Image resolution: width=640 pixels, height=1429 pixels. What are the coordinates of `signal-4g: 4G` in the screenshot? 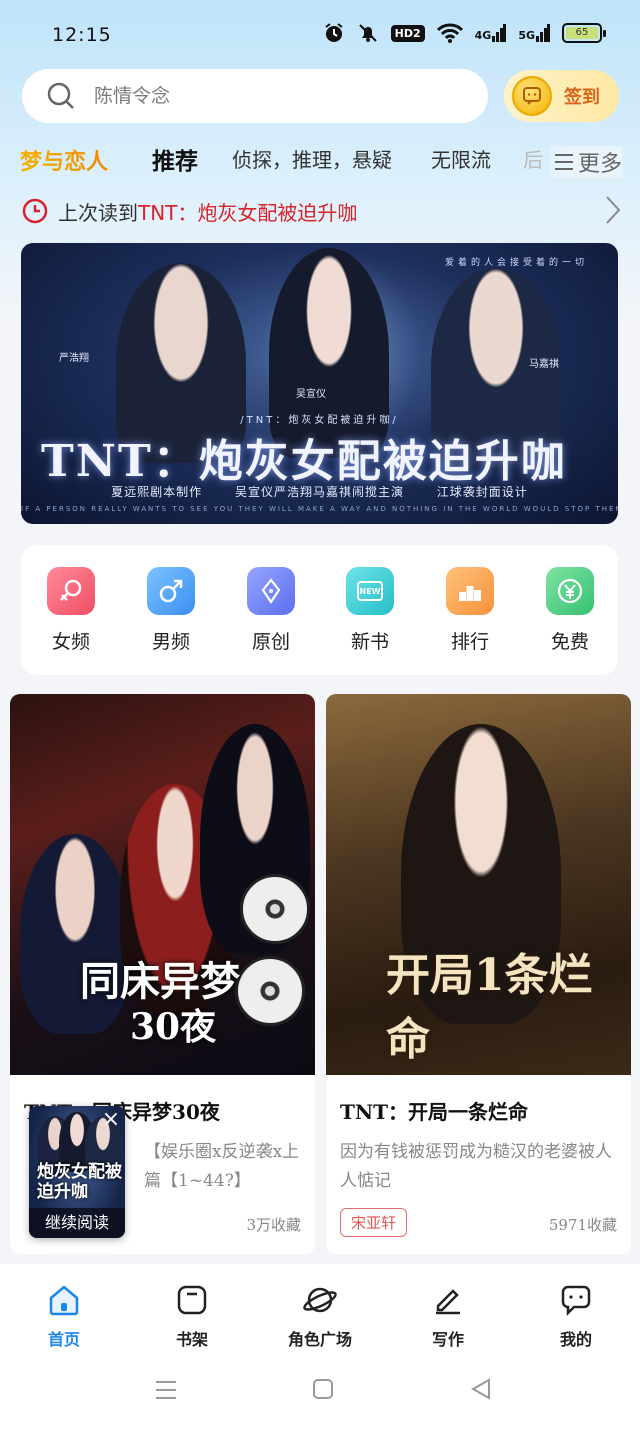 It's located at (491, 33).